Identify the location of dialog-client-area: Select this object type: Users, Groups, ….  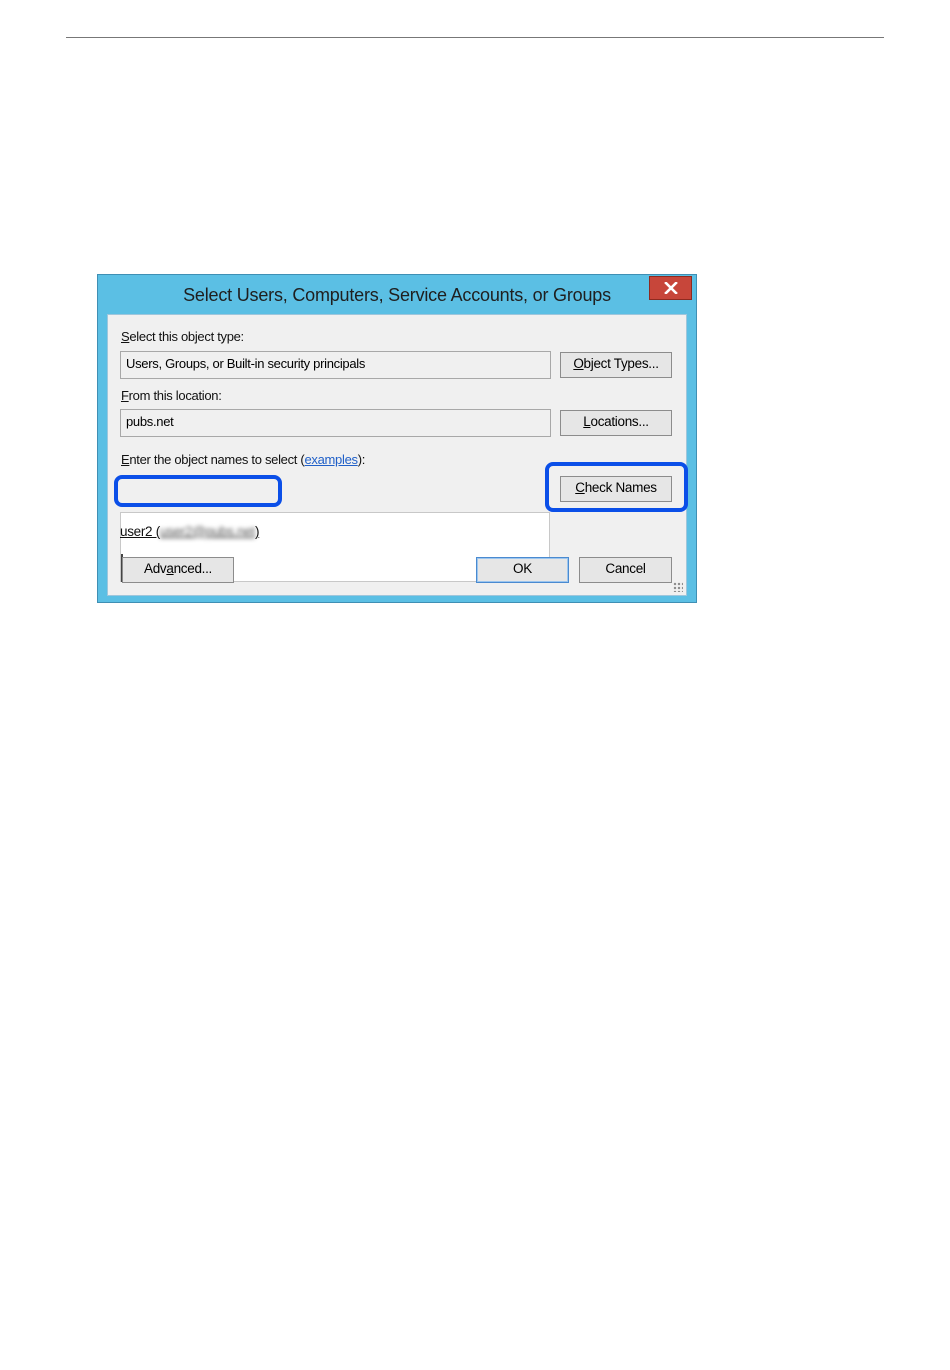
(397, 455).